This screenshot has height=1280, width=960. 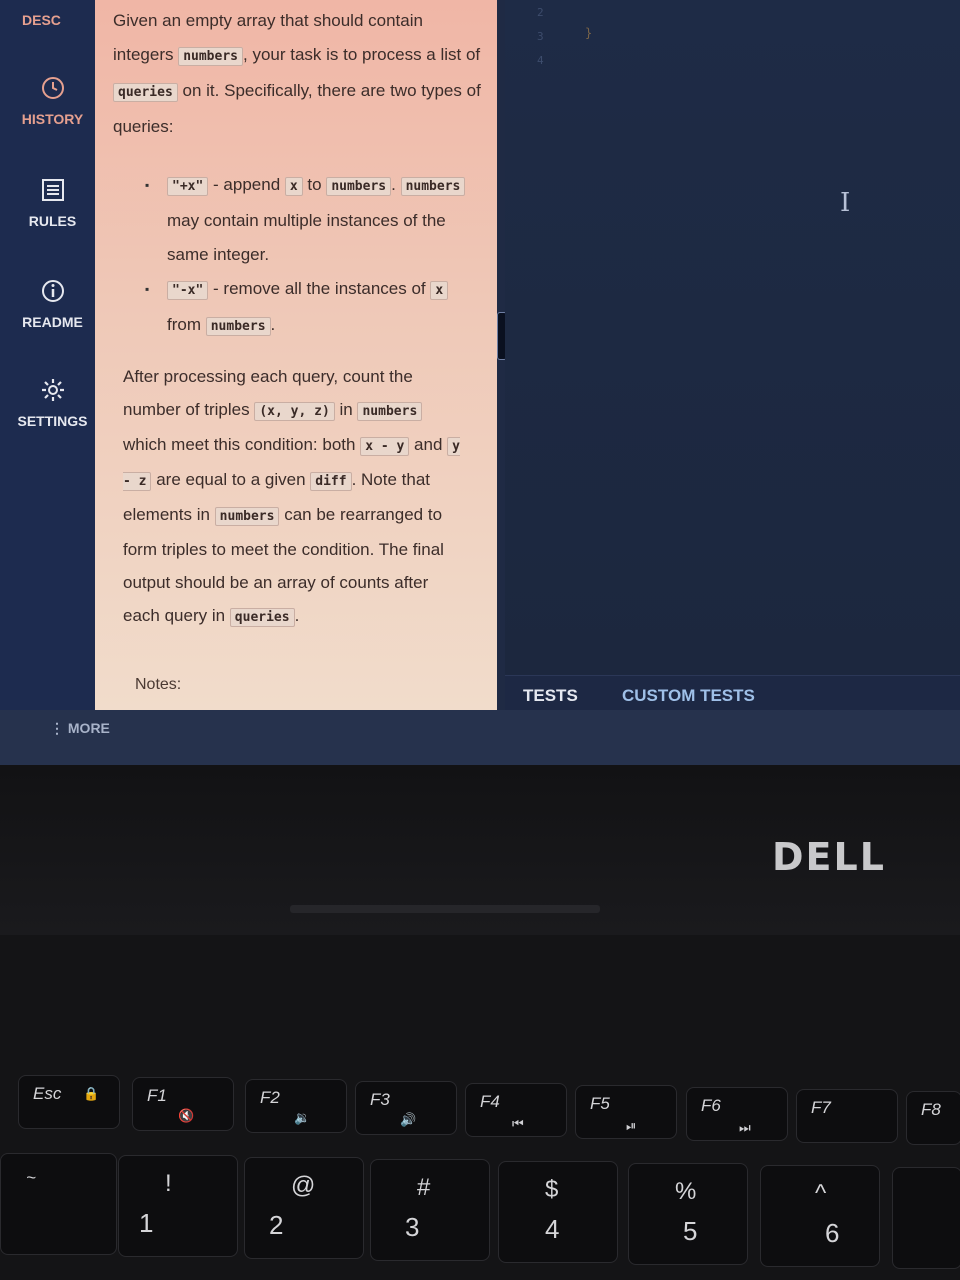 I want to click on tab-tests: TESTS, so click(x=550, y=699).